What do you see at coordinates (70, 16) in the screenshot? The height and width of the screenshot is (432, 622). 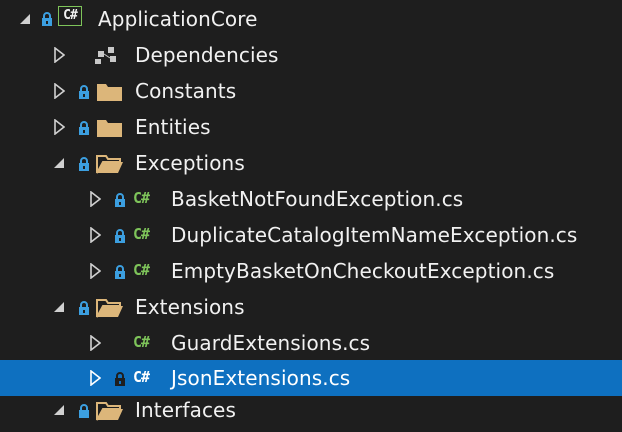 I see `csharp-project-icon: C#` at bounding box center [70, 16].